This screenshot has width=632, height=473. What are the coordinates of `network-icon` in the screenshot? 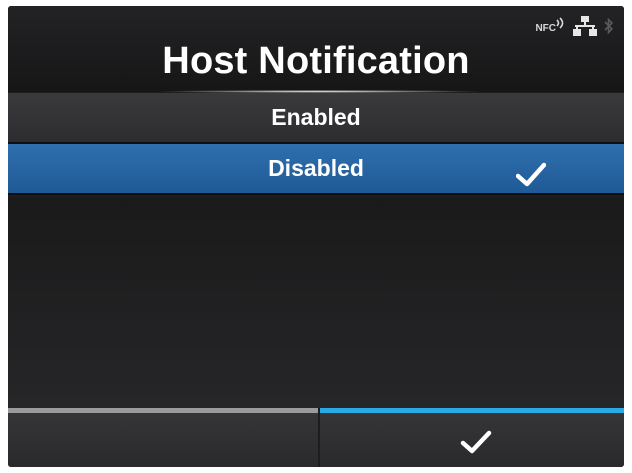 It's located at (585, 26).